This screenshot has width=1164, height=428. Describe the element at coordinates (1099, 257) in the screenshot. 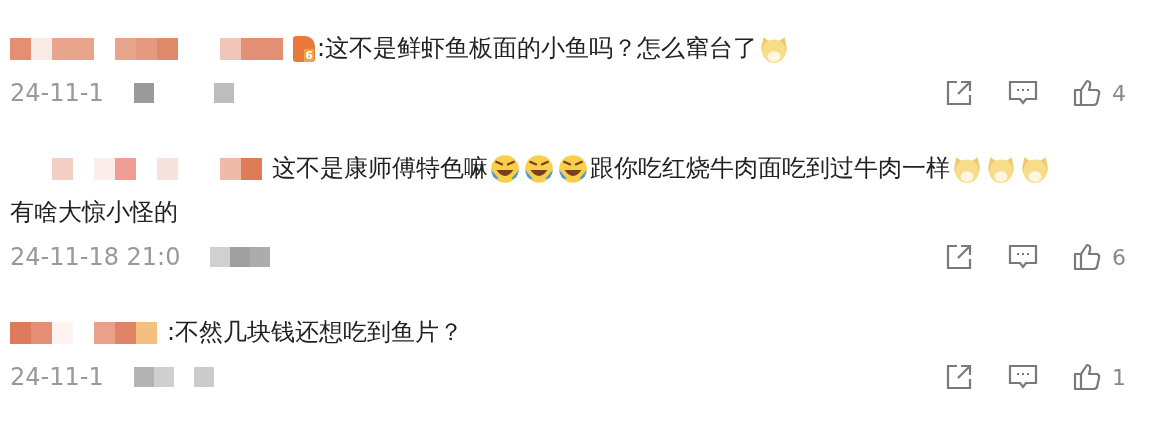

I see `like-button: 6` at that location.